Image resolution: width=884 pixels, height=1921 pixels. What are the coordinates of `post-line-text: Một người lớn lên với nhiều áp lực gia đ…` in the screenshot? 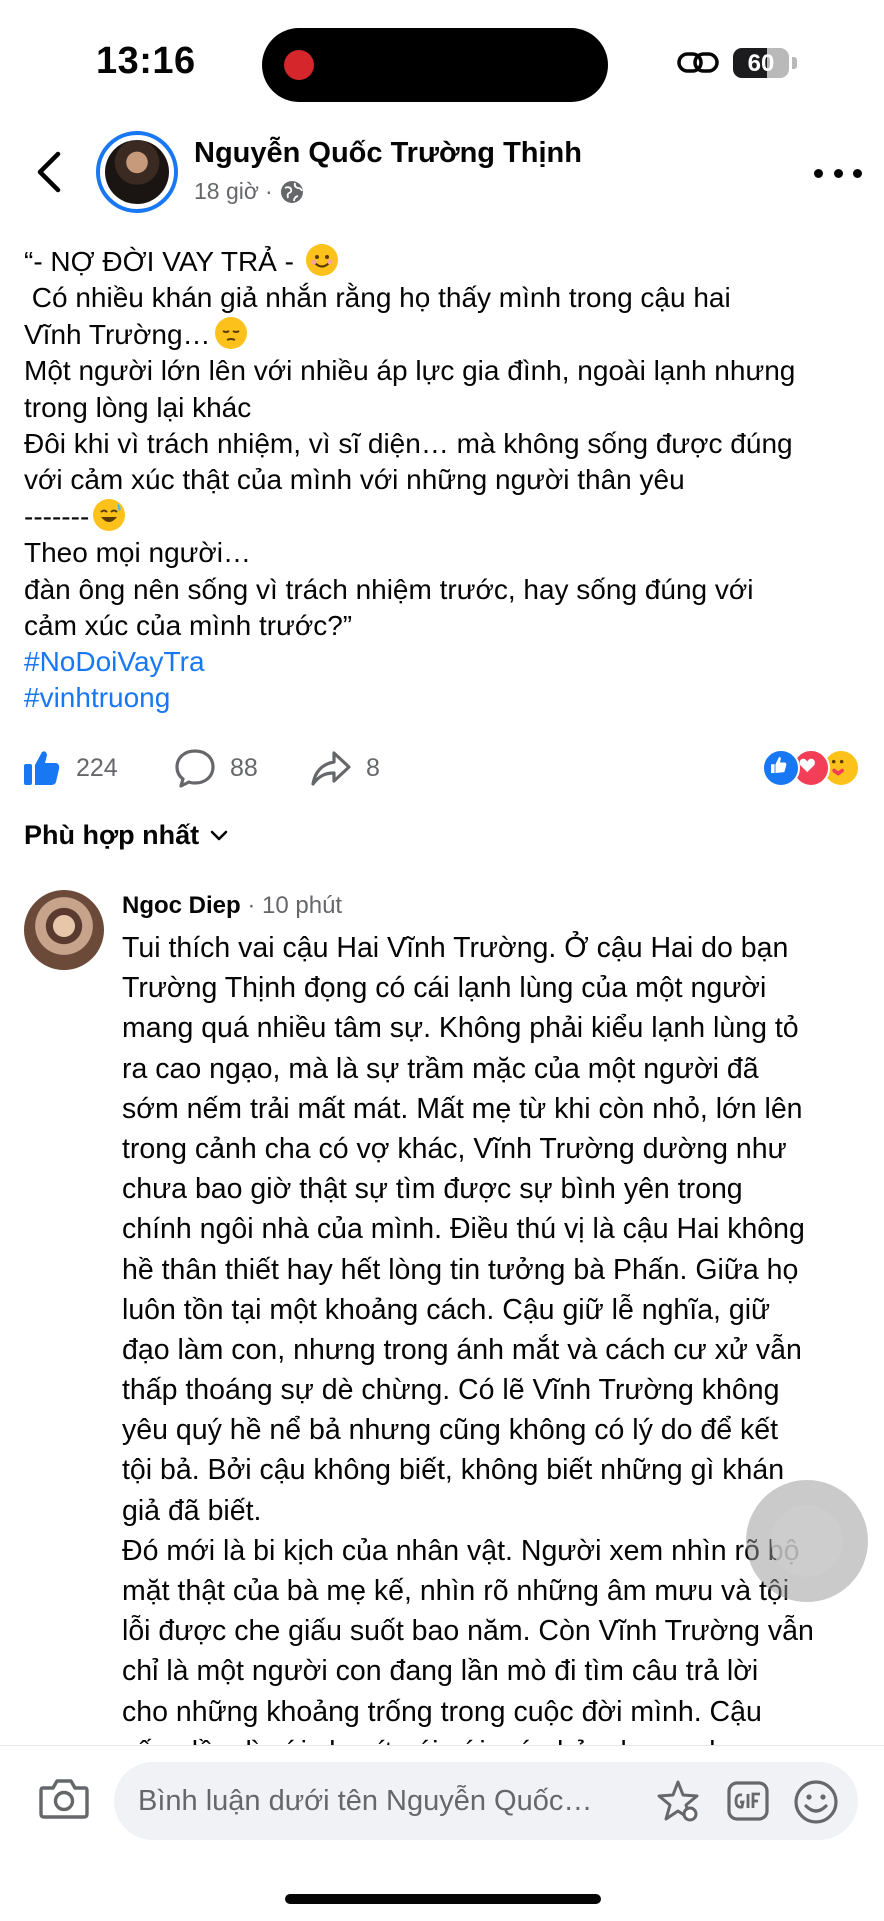 It's located at (410, 371).